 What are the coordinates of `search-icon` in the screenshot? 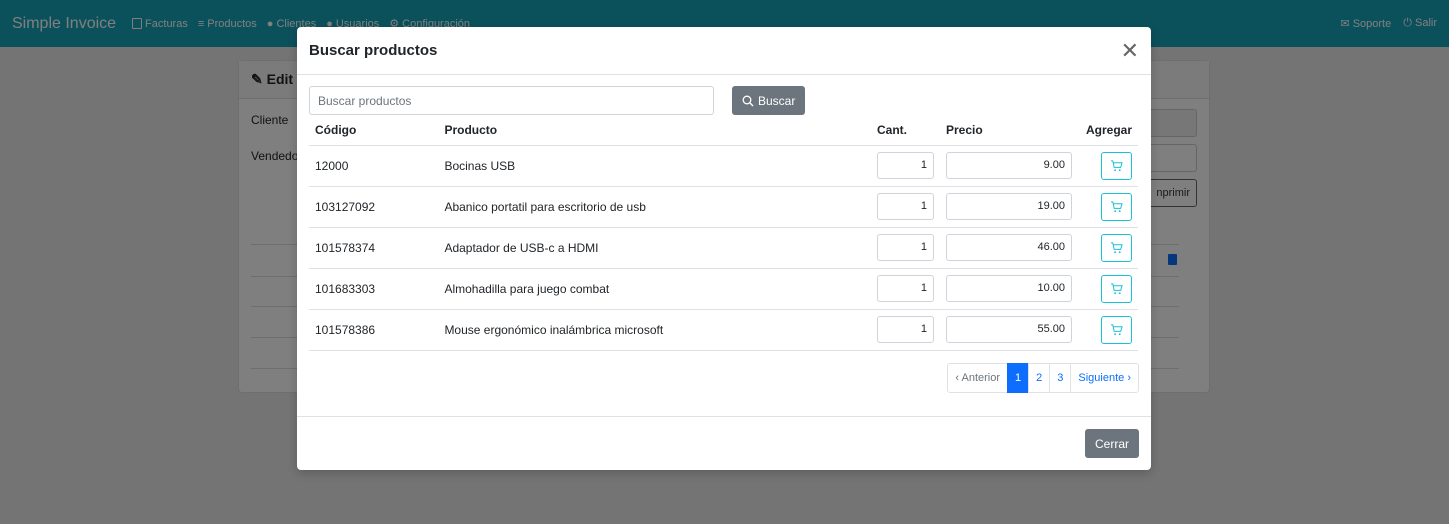 It's located at (748, 100).